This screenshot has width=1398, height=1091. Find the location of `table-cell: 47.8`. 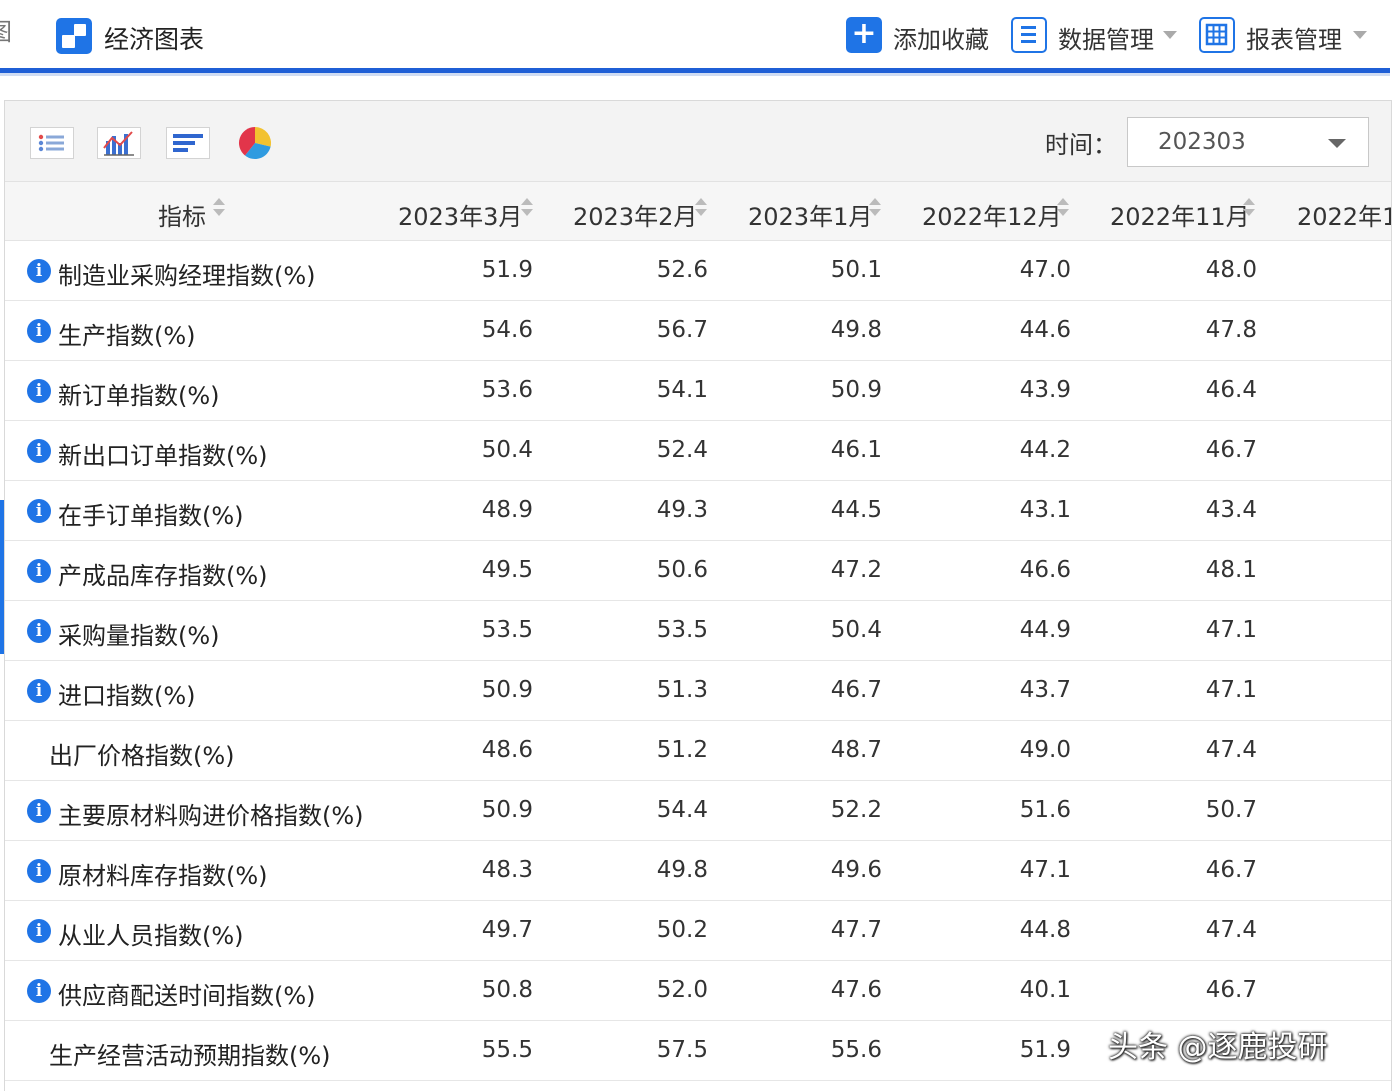

table-cell: 47.8 is located at coordinates (1231, 330).